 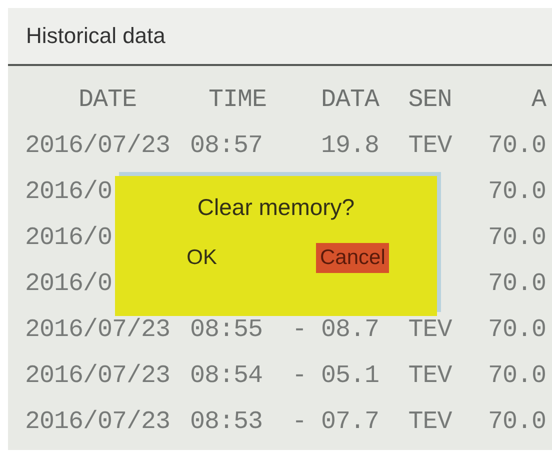 I want to click on column-header: DATA, so click(x=350, y=99).